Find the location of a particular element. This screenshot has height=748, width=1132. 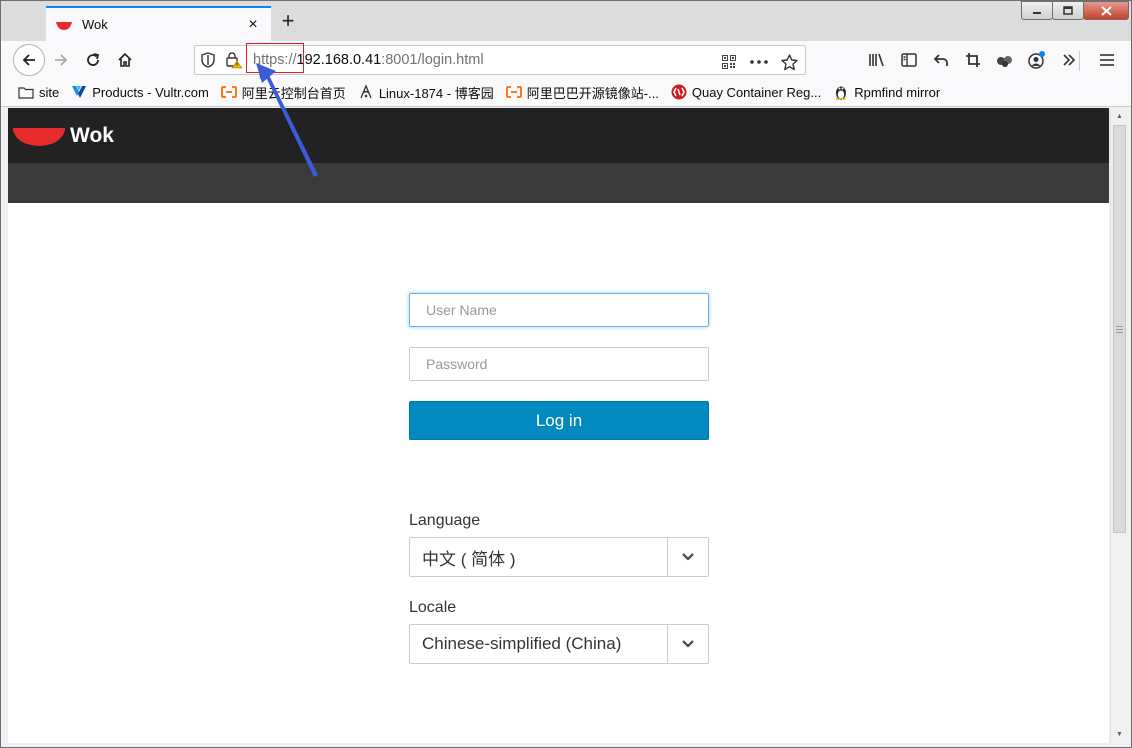

grip-icon is located at coordinates (1119, 329).